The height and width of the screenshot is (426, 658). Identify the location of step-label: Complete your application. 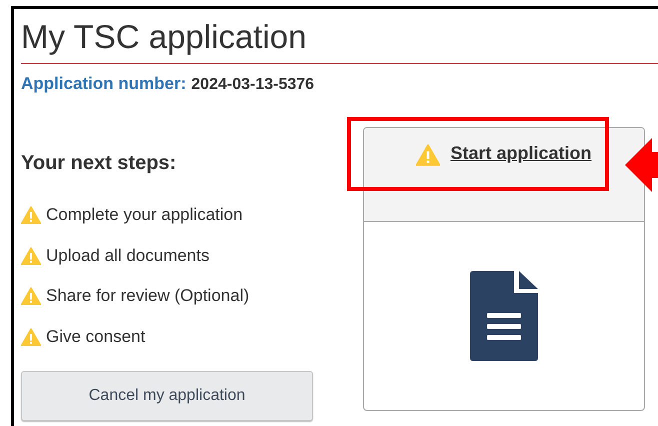
(144, 215).